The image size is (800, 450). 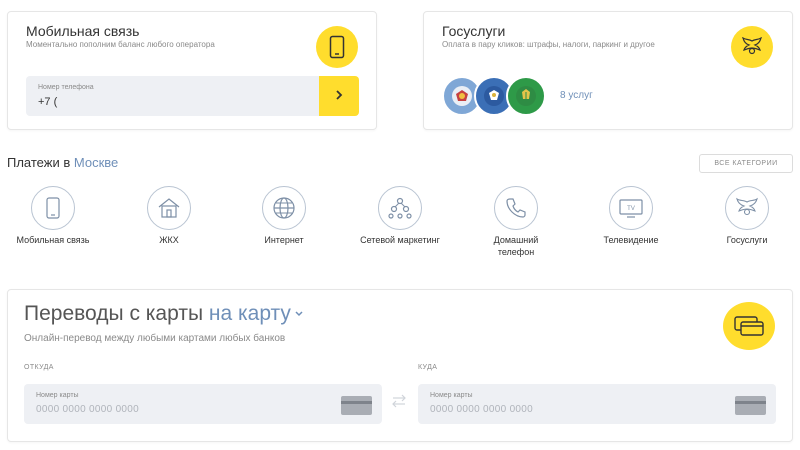 I want to click on swap-icon, so click(x=399, y=402).